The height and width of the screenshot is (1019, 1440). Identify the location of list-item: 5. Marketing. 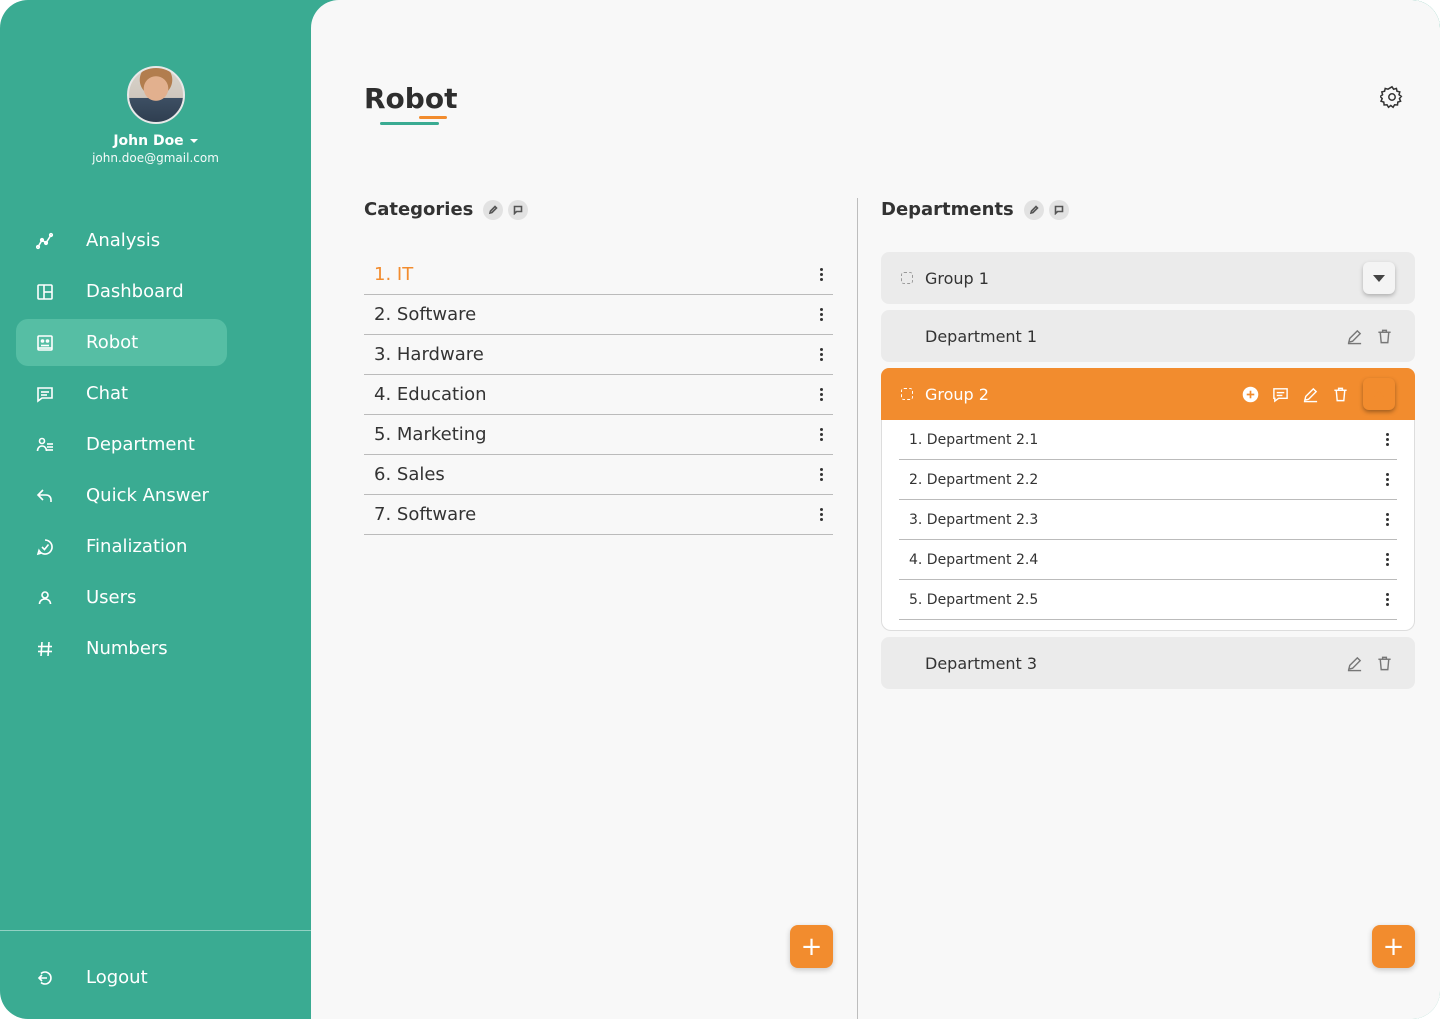
(598, 435).